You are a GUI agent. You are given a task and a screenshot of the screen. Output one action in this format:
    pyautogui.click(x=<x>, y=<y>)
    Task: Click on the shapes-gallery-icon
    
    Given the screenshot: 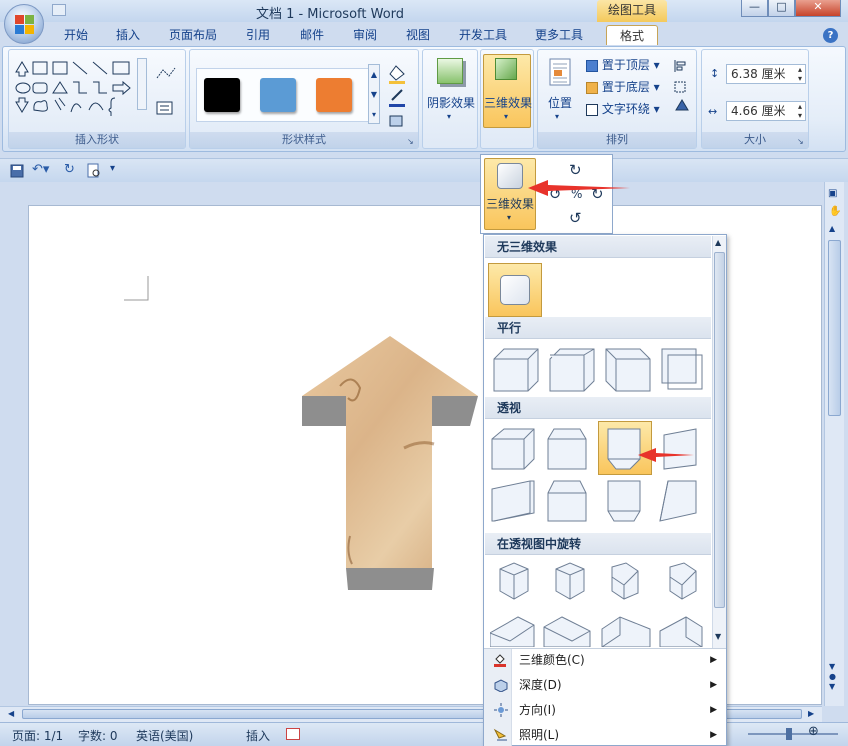 What is the action you would take?
    pyautogui.click(x=81, y=87)
    